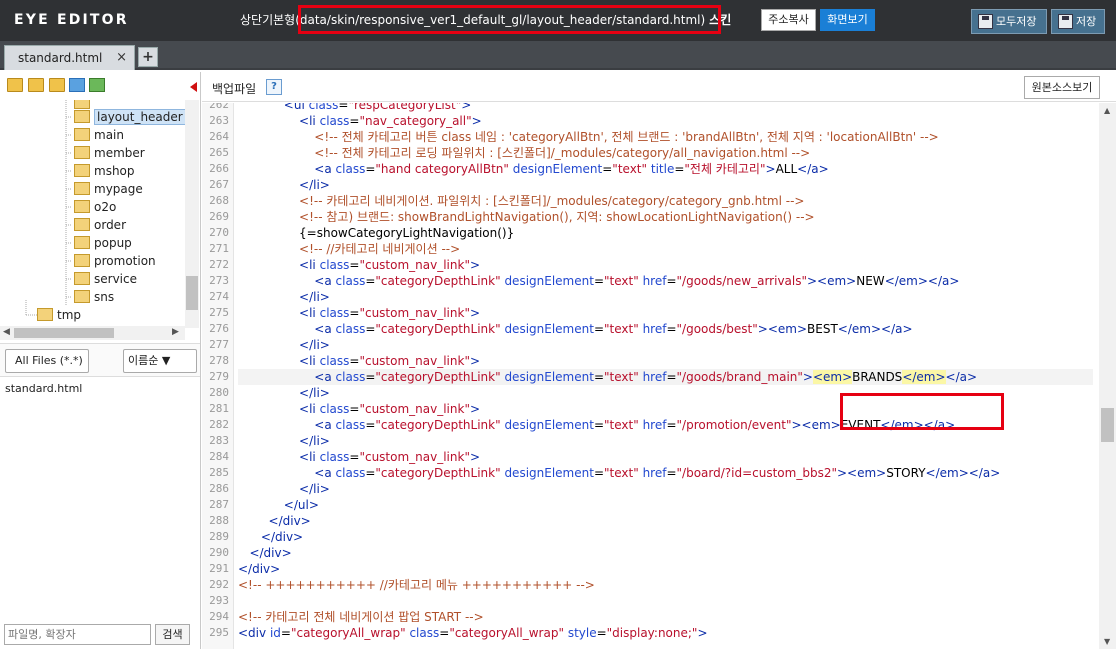 The image size is (1116, 649). Describe the element at coordinates (36, 85) in the screenshot. I see `open-folder-icon` at that location.